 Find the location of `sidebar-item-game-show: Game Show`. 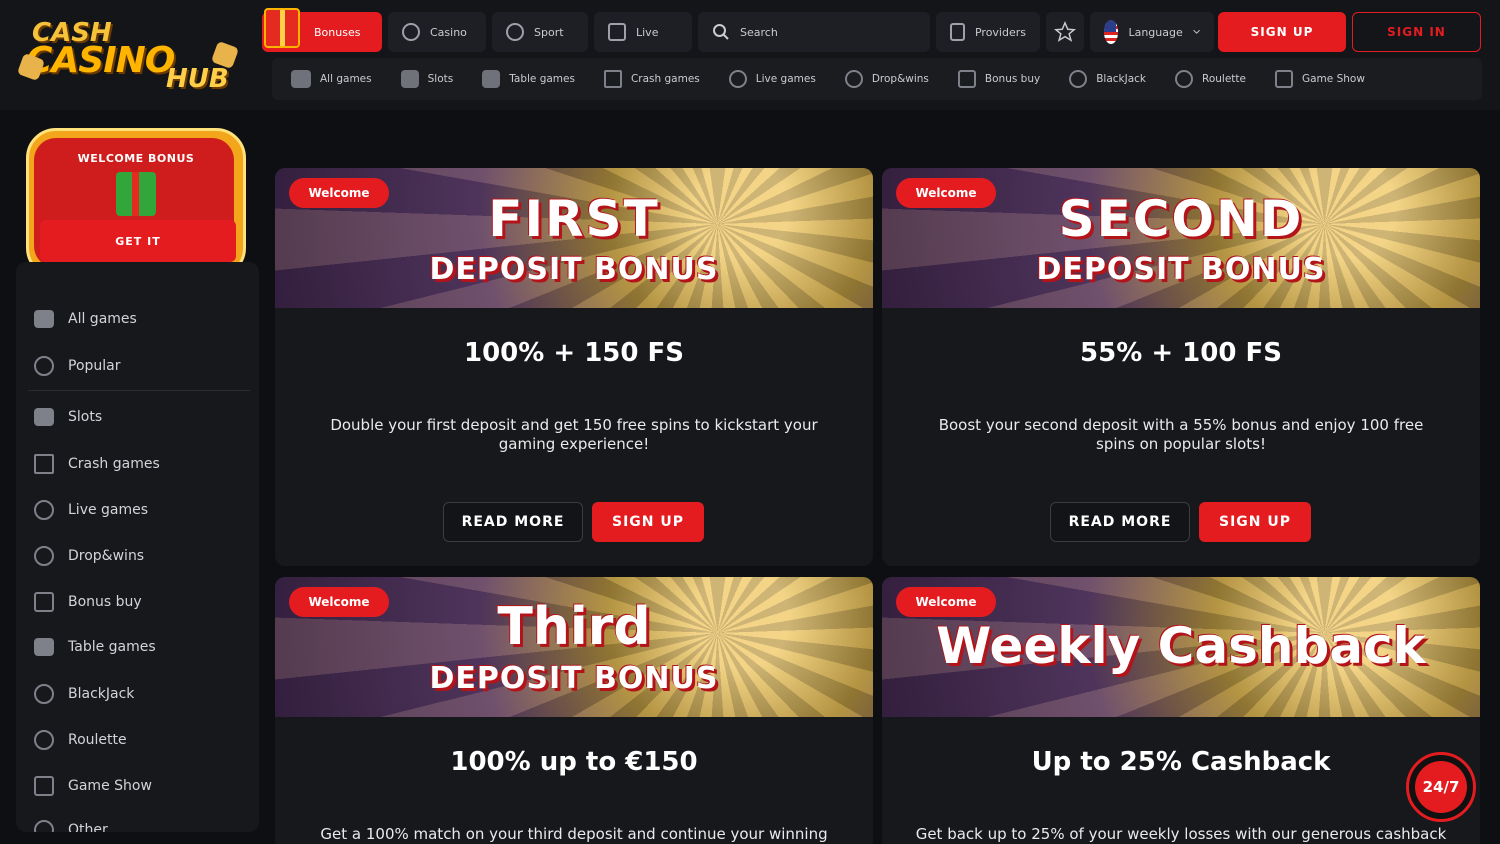

sidebar-item-game-show: Game Show is located at coordinates (93, 786).